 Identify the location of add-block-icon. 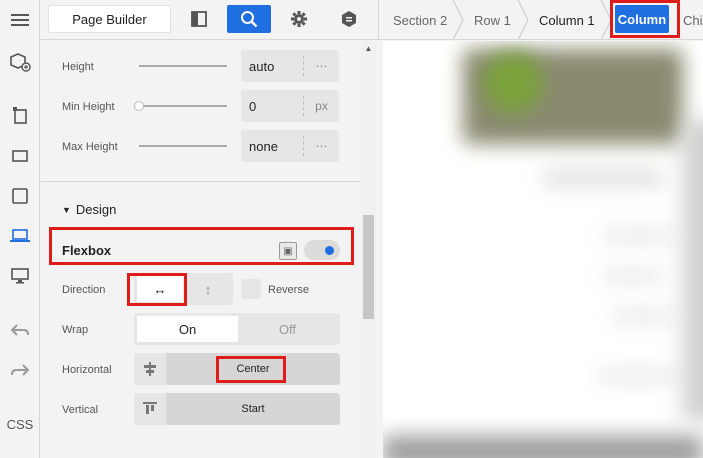
(20, 62).